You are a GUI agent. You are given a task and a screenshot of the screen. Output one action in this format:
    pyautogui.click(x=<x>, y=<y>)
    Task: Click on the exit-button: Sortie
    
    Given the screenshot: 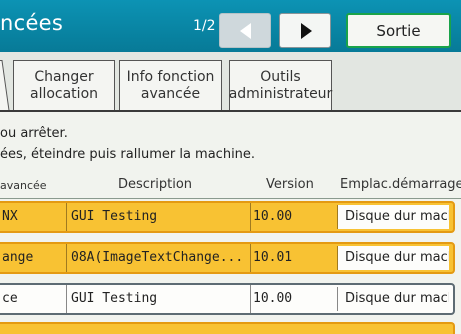 What is the action you would take?
    pyautogui.click(x=398, y=30)
    